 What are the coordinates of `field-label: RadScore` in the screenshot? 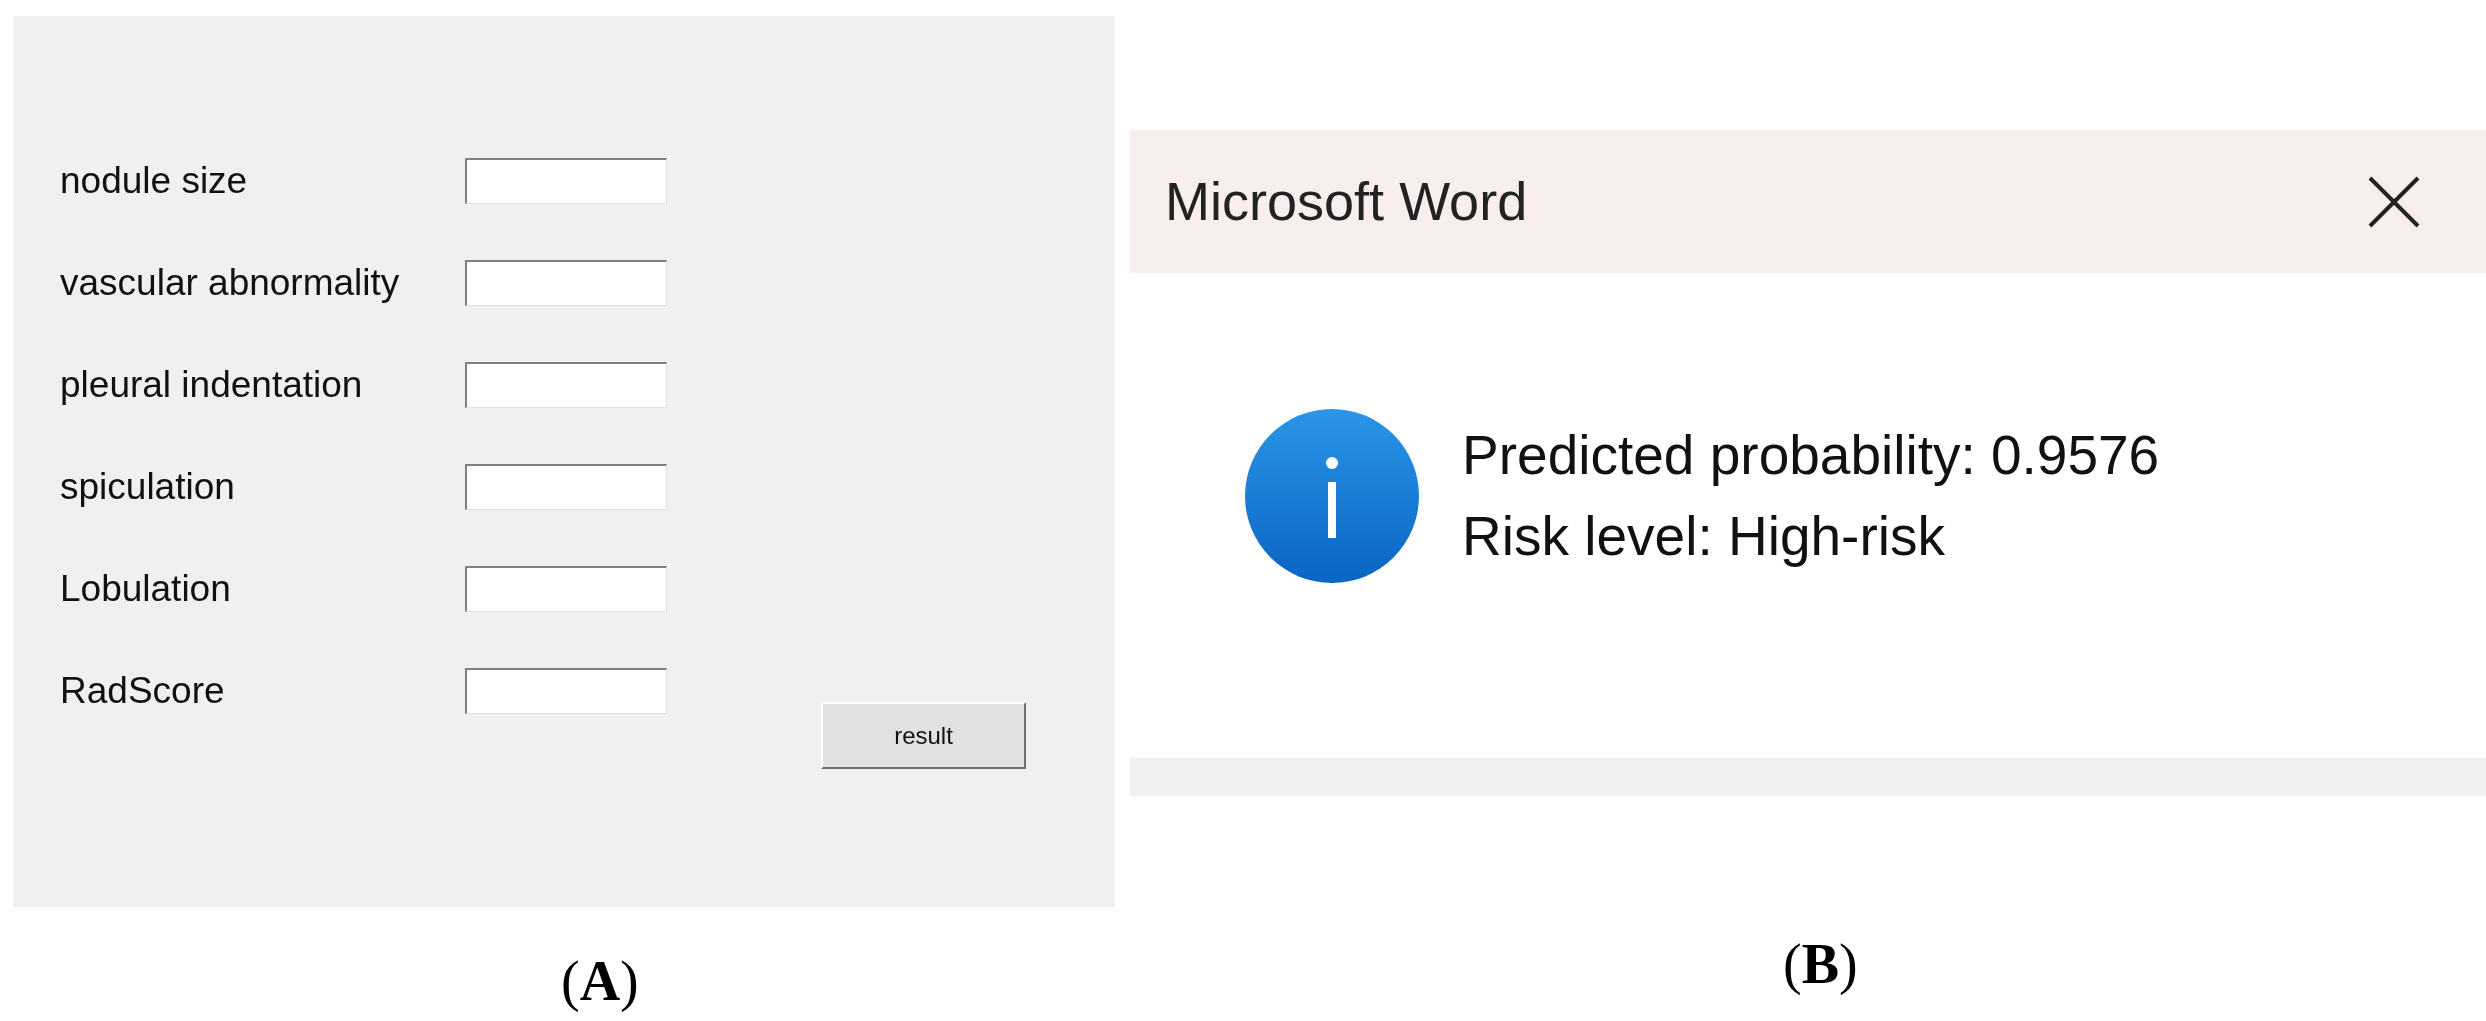 It's located at (143, 691).